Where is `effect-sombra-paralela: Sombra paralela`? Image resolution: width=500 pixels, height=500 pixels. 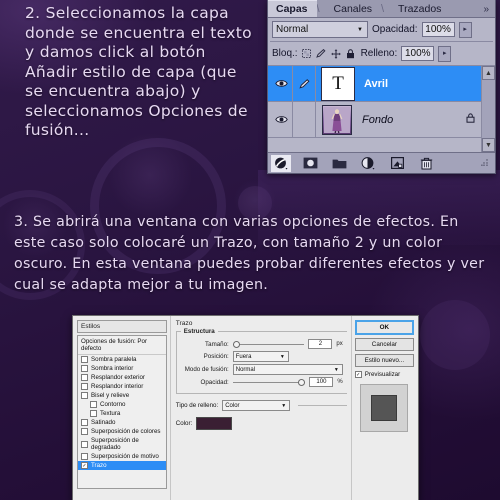
effect-sombra-paralela: Sombra paralela is located at coordinates (122, 359).